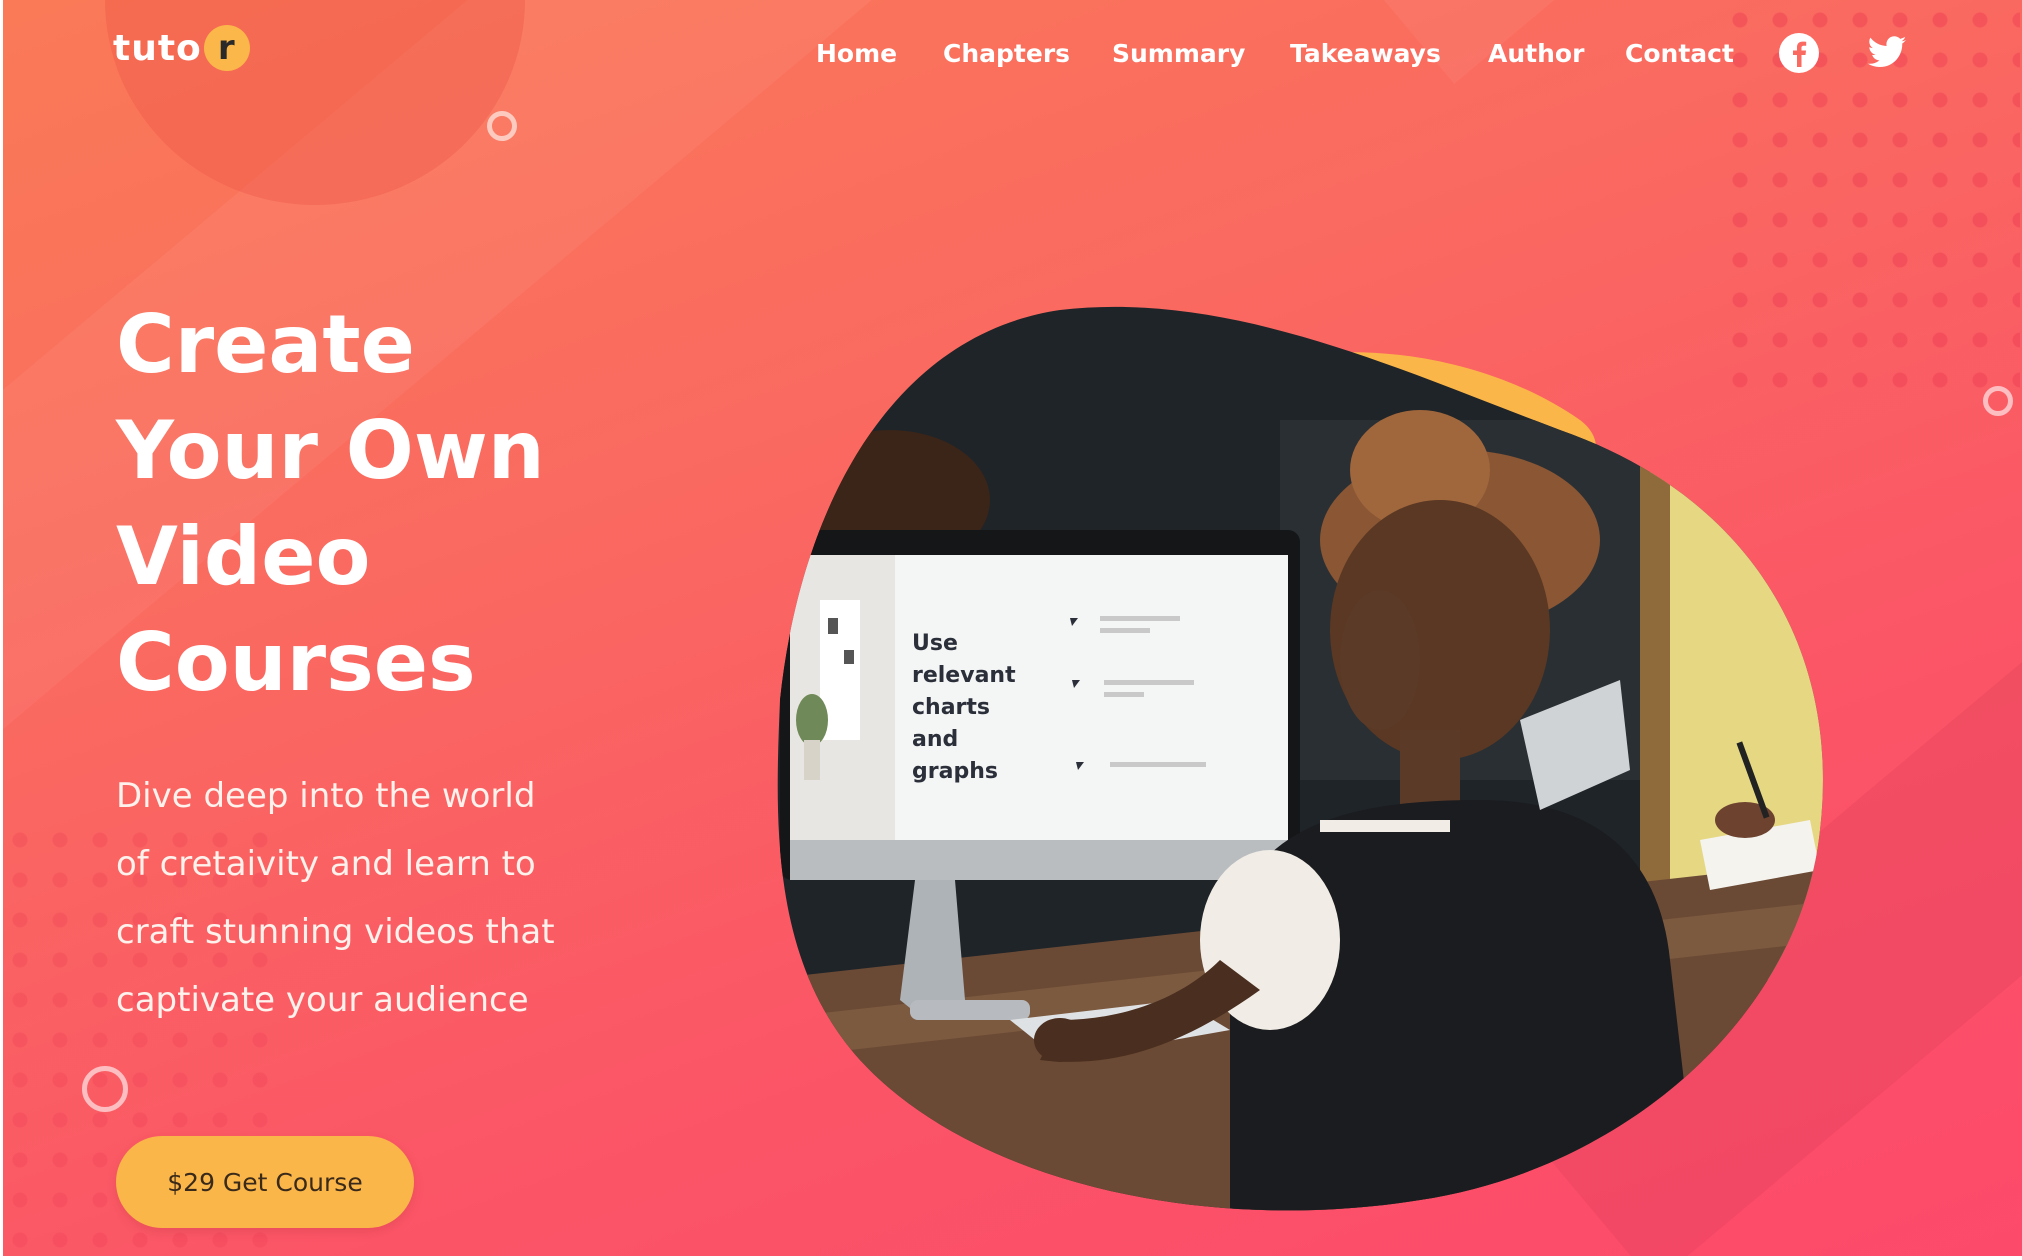 The height and width of the screenshot is (1260, 2022). I want to click on hero-title-line: Your Own, so click(330, 450).